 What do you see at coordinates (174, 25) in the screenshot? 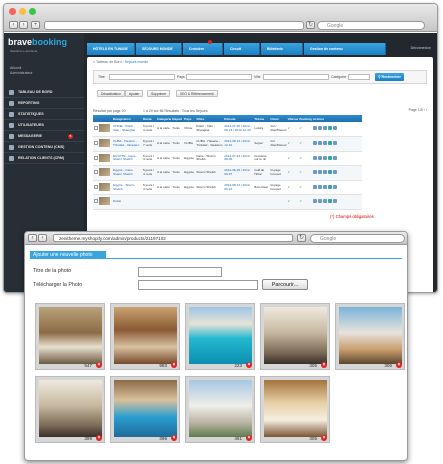
I see `address-bar` at bounding box center [174, 25].